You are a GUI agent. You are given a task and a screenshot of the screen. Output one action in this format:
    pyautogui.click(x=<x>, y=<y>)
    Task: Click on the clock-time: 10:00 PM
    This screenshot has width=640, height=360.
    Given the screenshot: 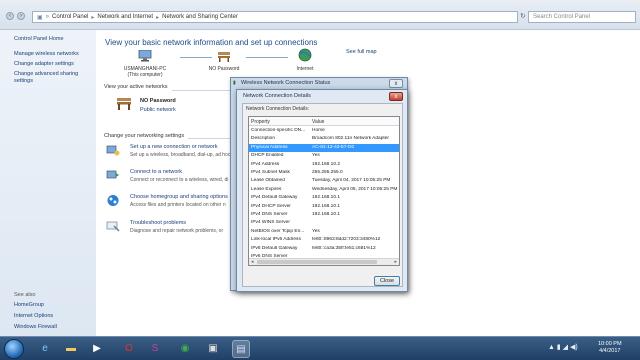 What is the action you would take?
    pyautogui.click(x=610, y=344)
    